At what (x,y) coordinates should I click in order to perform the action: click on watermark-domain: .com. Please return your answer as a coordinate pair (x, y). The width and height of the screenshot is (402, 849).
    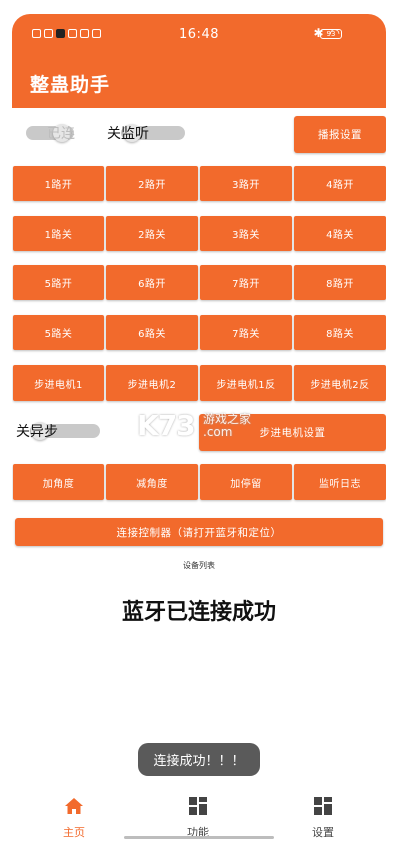
    Looking at the image, I should click on (218, 432).